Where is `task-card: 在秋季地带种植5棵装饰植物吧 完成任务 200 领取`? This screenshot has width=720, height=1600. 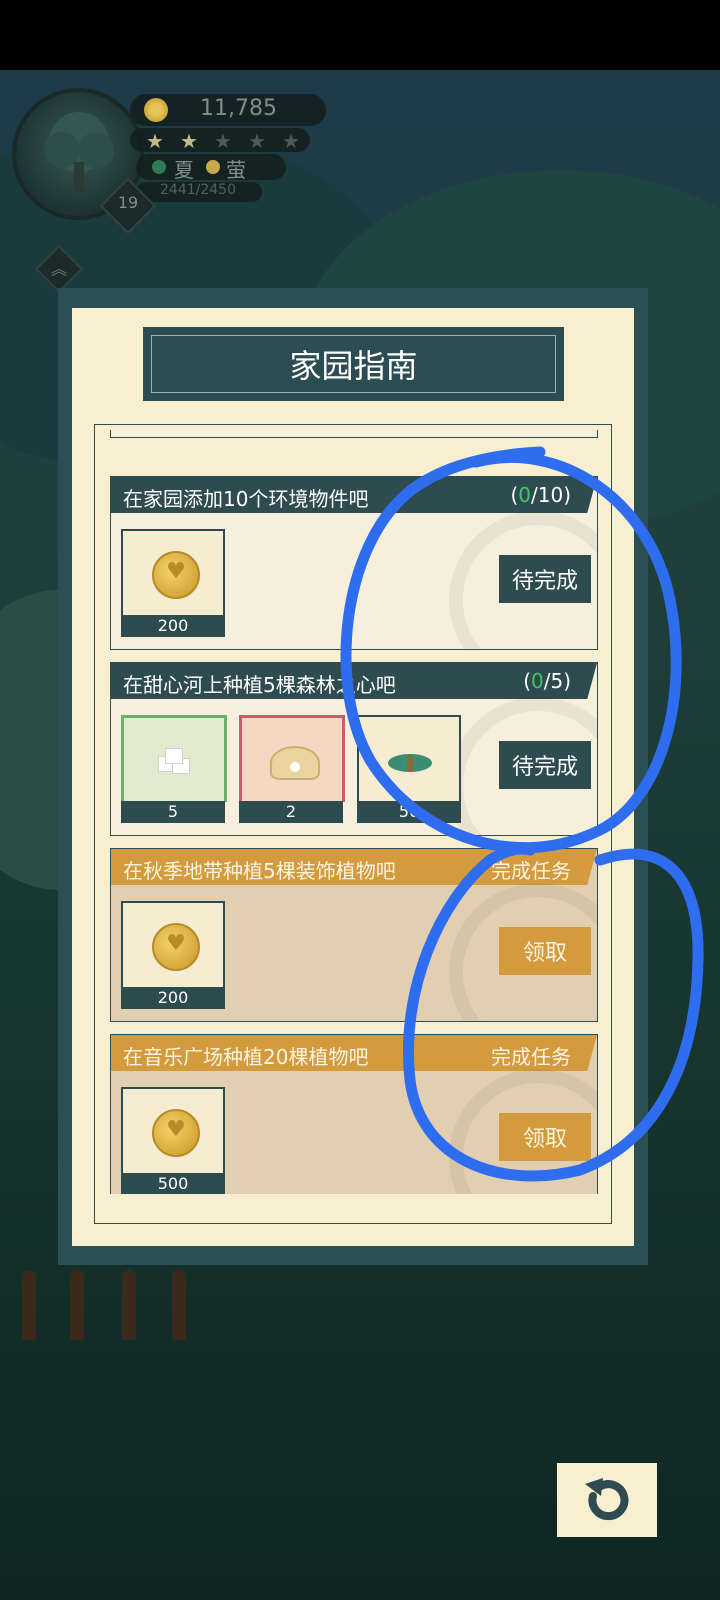
task-card: 在秋季地带种植5棵装饰植物吧 完成任务 200 领取 is located at coordinates (354, 935).